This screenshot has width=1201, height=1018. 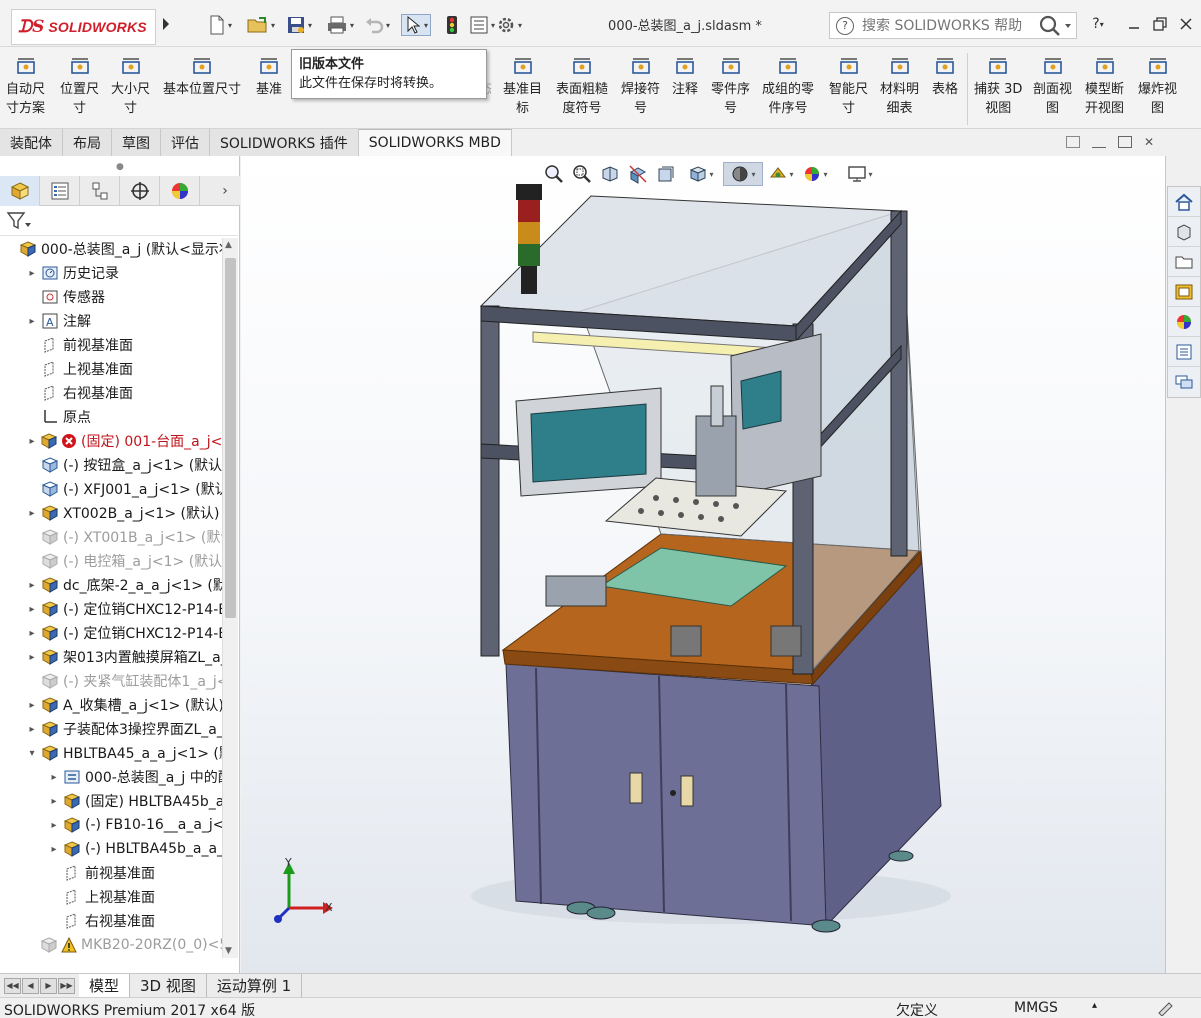 I want to click on tree-node: ▸ (-) FB10-16__a_a_j<1, so click(x=135, y=825).